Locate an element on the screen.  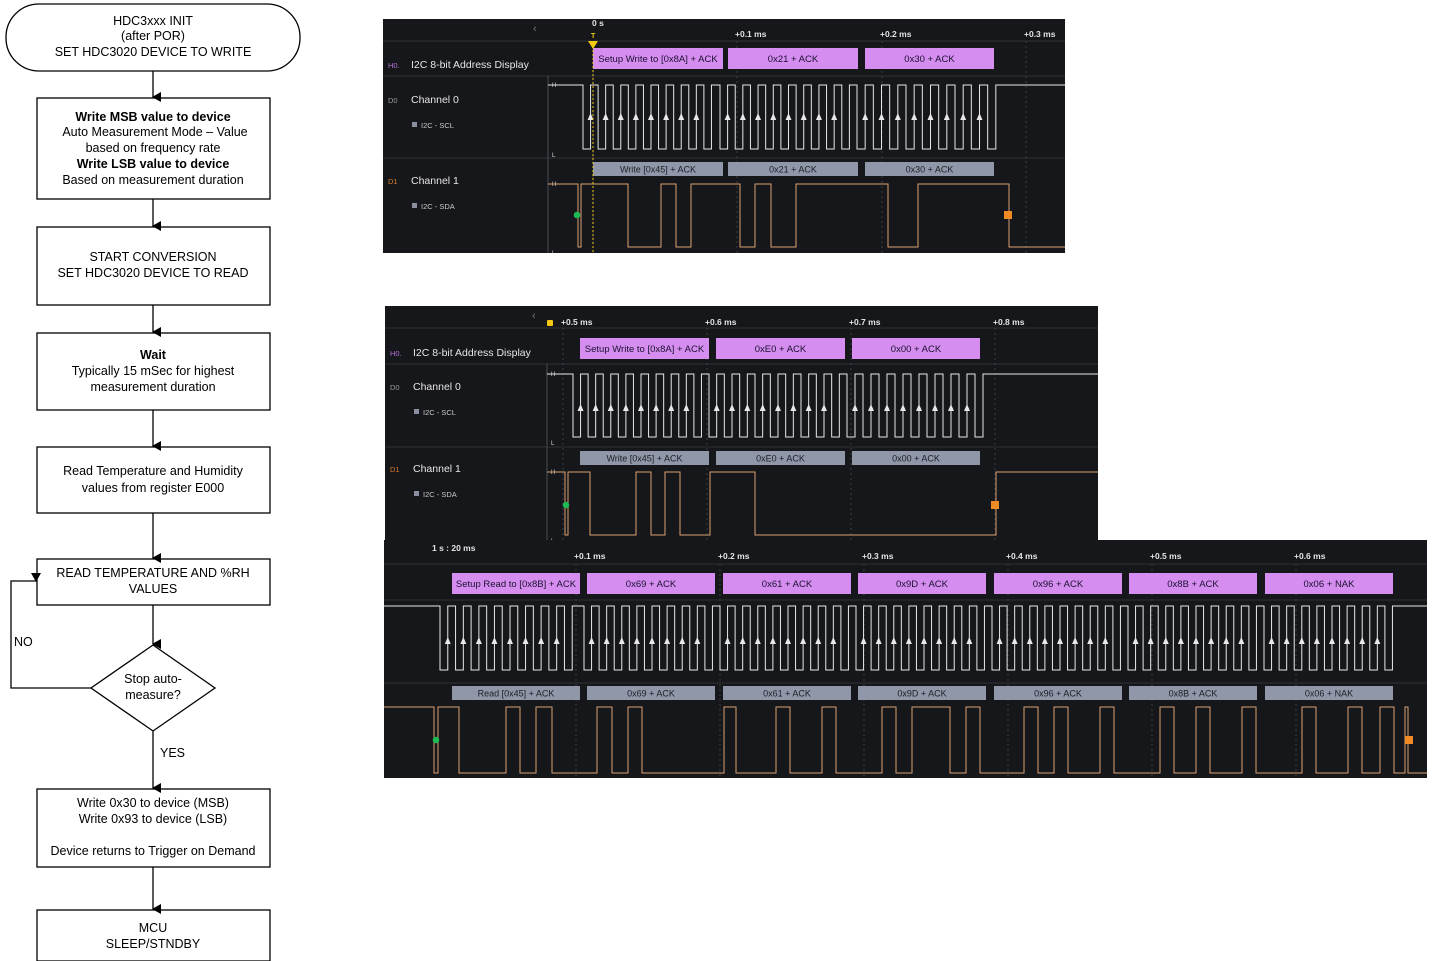
exit-line-3: Device returns to Trigger on Demand is located at coordinates (153, 851).